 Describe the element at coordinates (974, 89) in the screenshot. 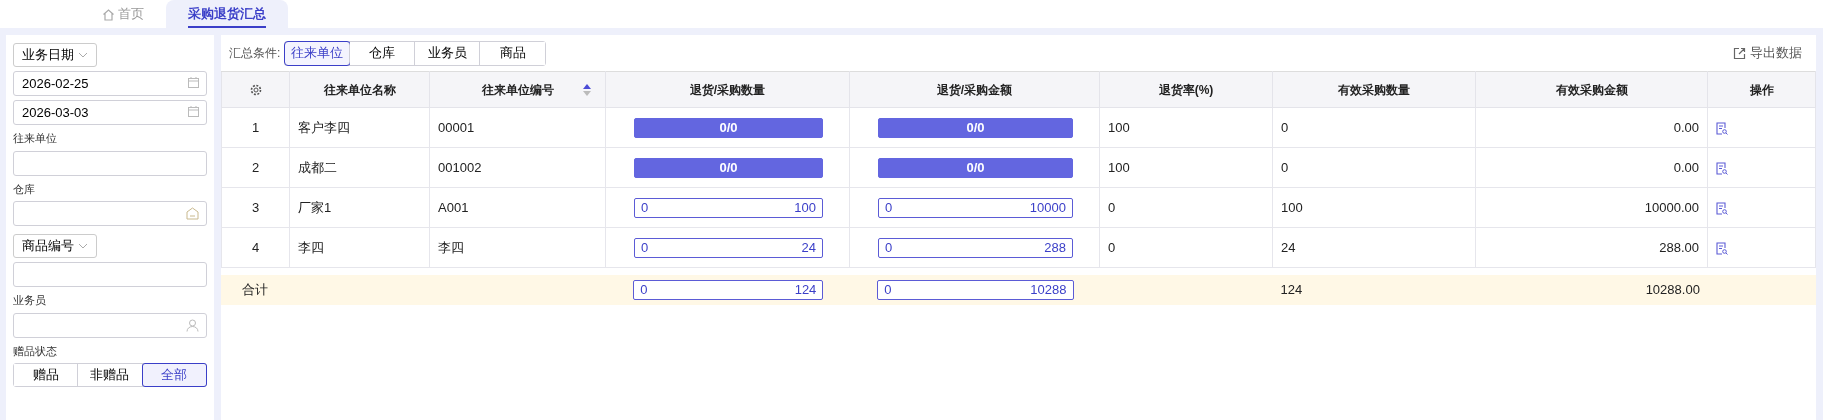

I see `header-cell: 退货/采购金额` at that location.